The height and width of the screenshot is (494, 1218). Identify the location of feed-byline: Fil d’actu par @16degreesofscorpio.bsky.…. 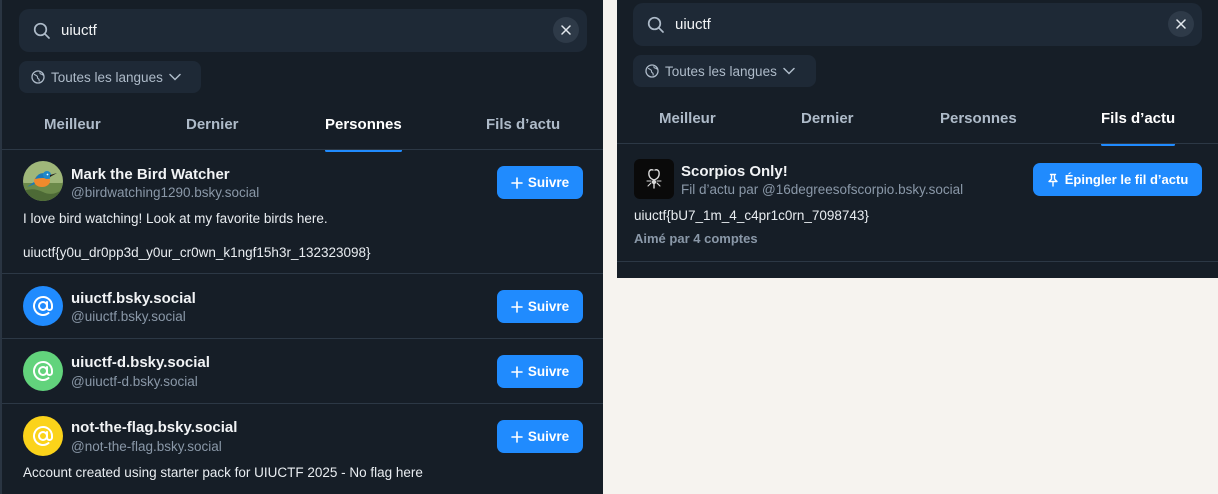
(822, 189).